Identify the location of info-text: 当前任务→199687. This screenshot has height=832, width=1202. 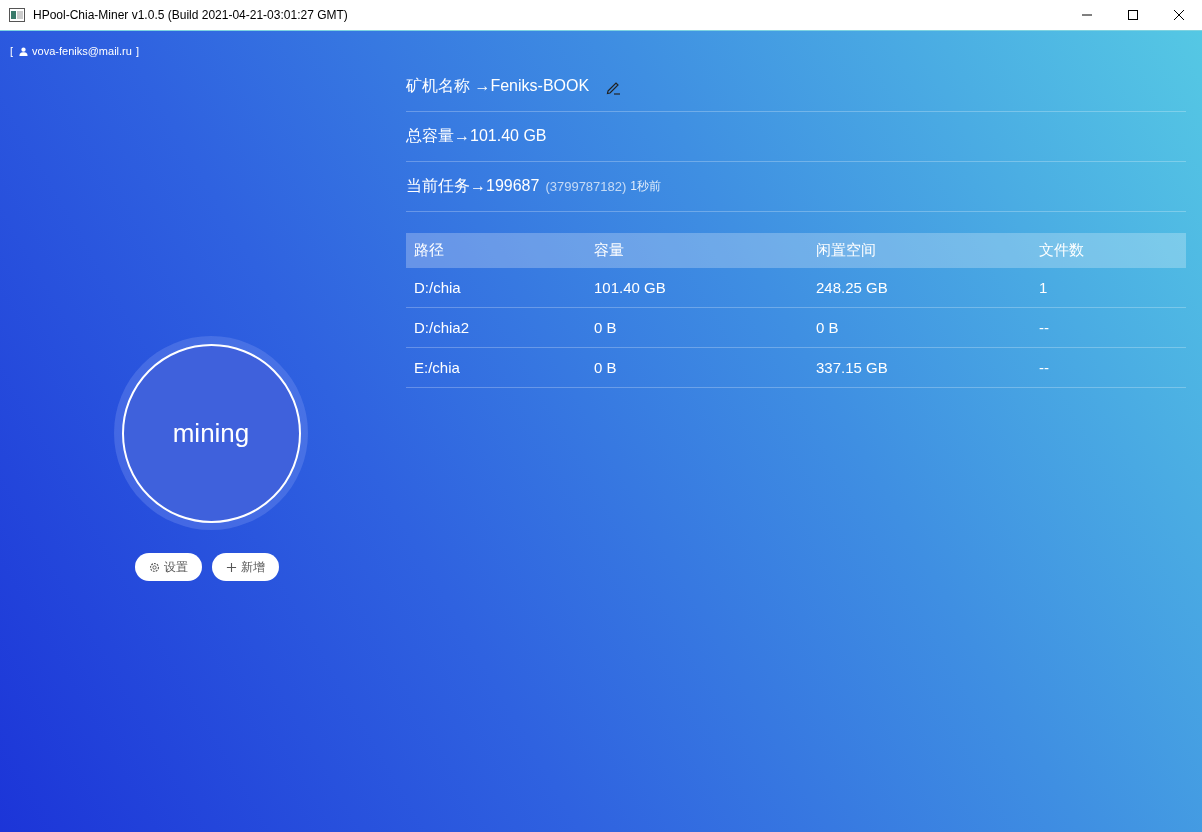
(473, 186).